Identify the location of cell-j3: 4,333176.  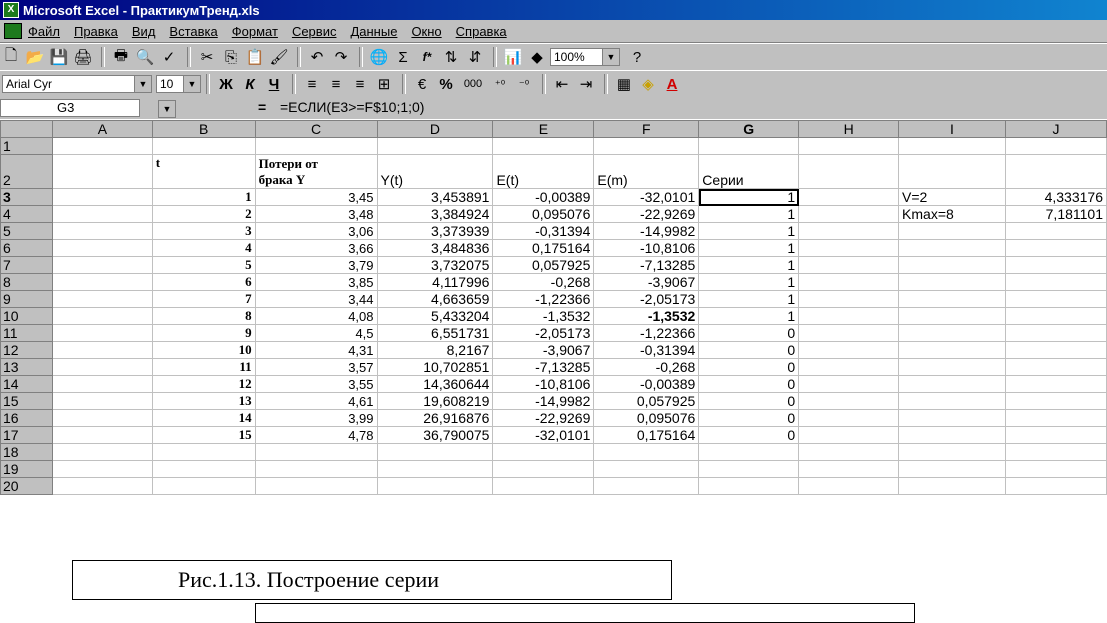
(1055, 197).